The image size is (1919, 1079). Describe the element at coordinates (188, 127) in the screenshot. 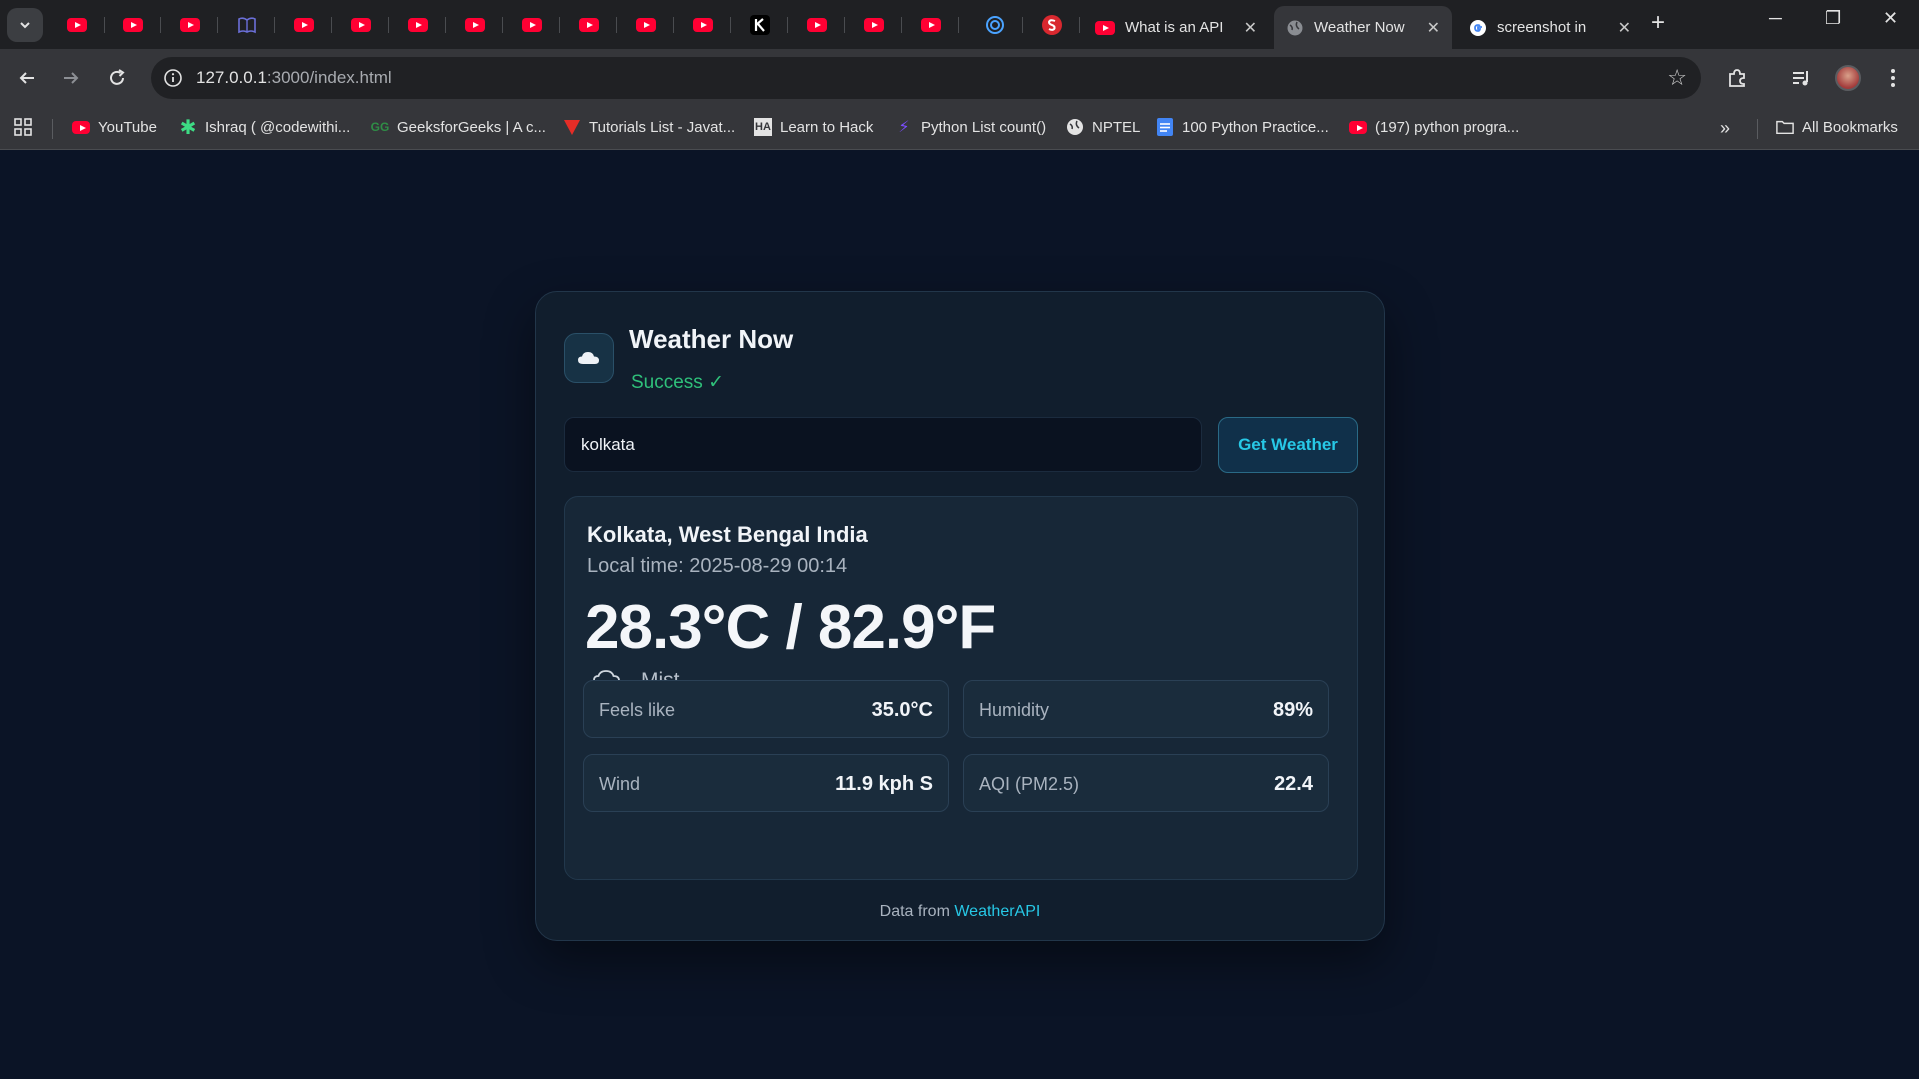

I see `asterisk-icon: ✱` at that location.